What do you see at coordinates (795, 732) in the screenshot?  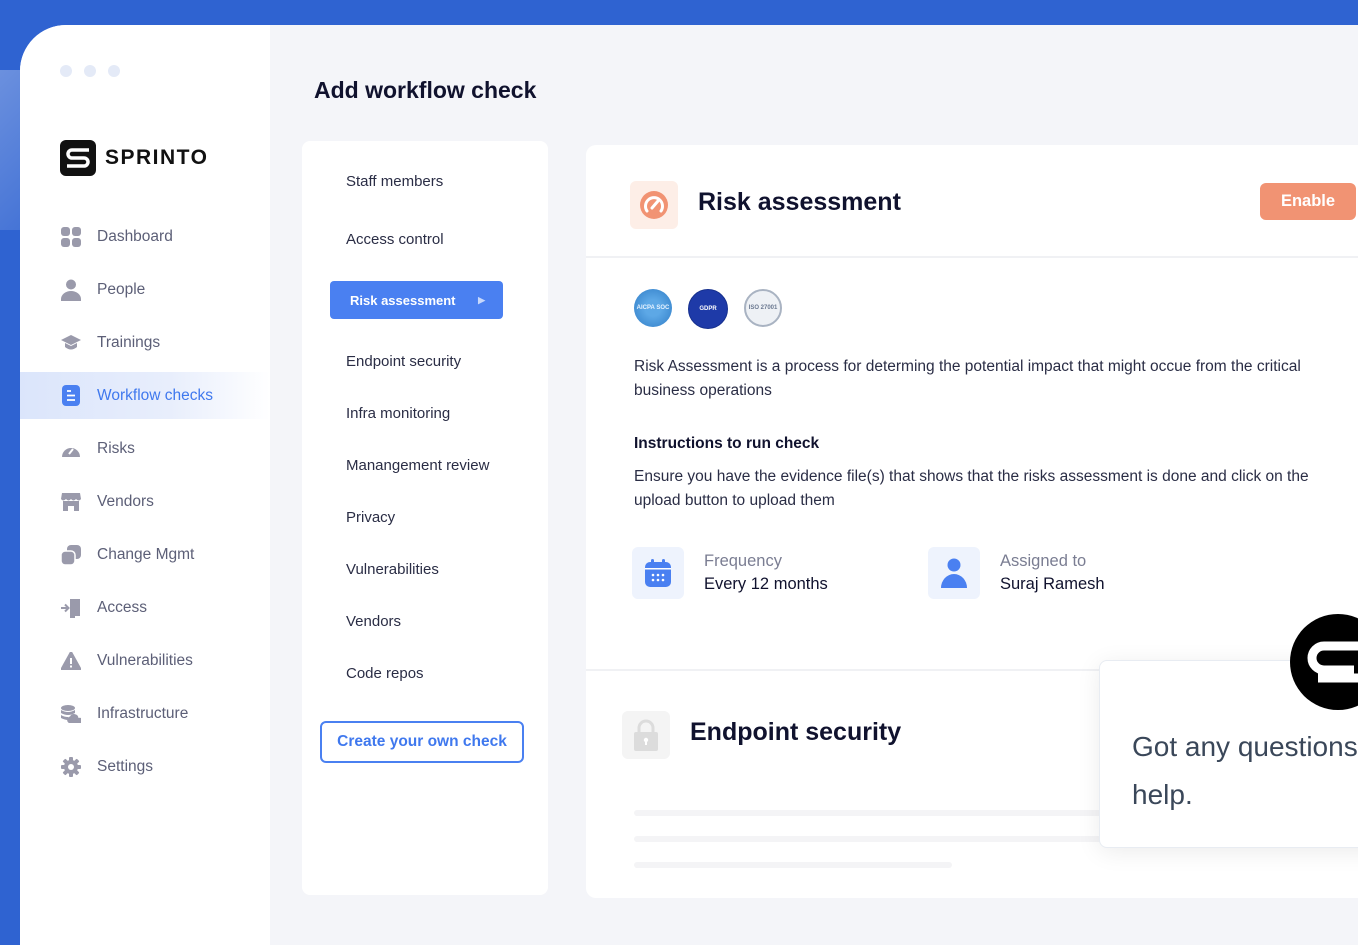 I see `next-check-title: Endpoint security` at bounding box center [795, 732].